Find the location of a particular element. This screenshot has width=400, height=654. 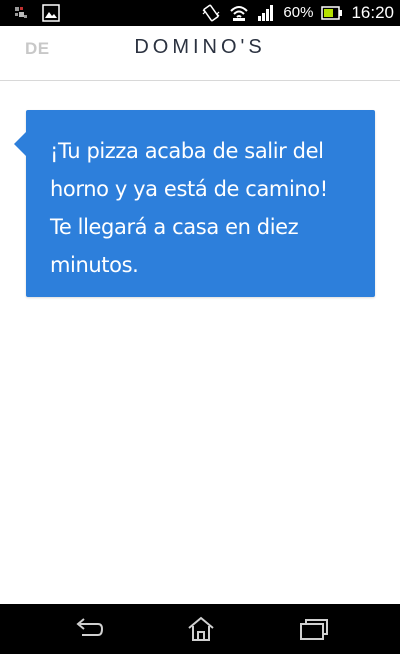

clock: 16:20 is located at coordinates (372, 12).